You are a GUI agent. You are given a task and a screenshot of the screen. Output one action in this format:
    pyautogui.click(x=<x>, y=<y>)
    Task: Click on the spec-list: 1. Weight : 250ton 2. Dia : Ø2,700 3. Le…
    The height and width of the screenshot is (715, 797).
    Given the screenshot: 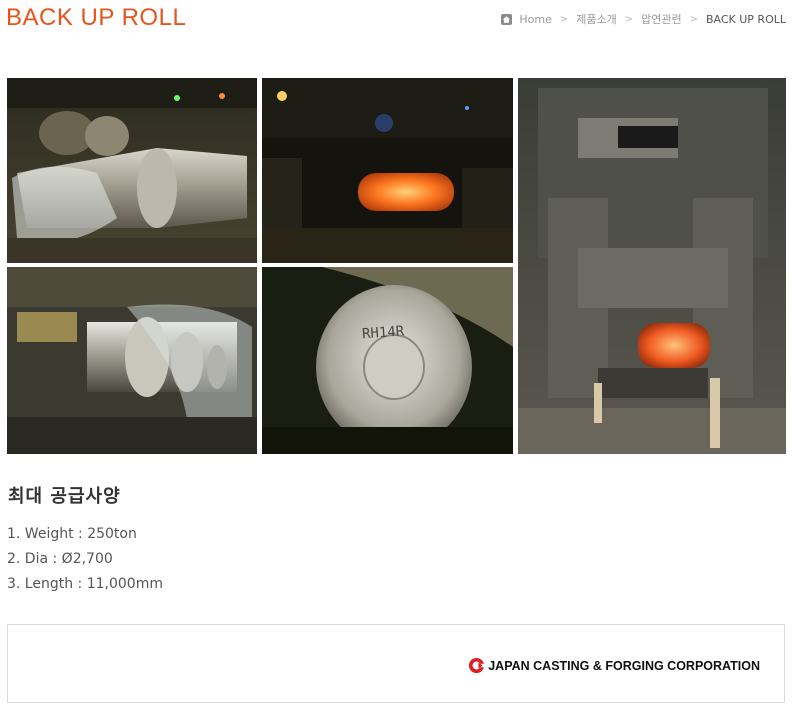 What is the action you would take?
    pyautogui.click(x=85, y=563)
    